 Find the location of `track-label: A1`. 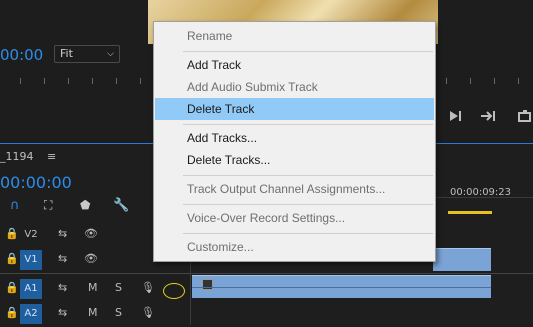

track-label: A1 is located at coordinates (31, 289).